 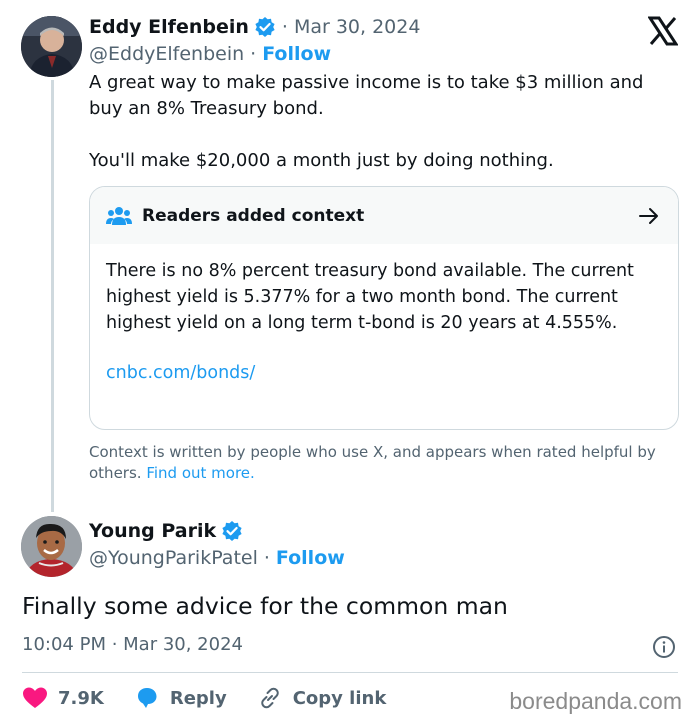 I want to click on info-icon, so click(x=664, y=647).